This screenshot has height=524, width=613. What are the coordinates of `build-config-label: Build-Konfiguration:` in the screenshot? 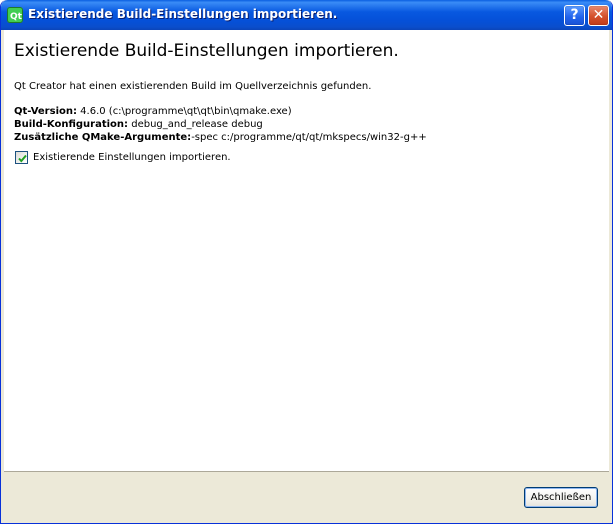 It's located at (71, 124).